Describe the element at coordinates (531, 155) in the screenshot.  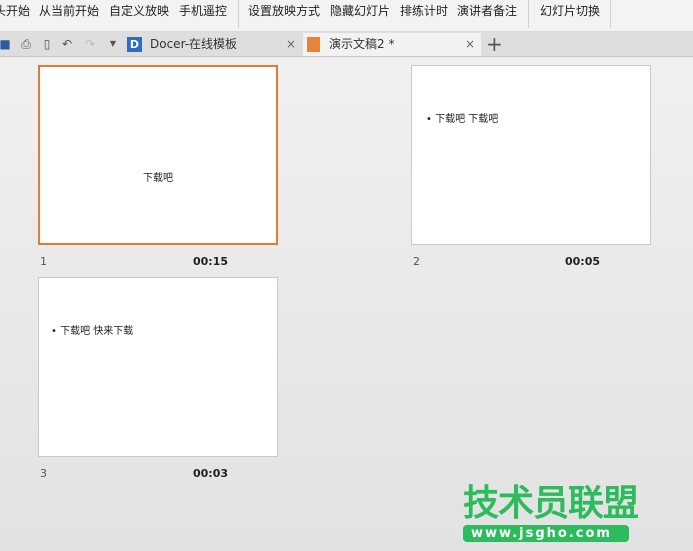
I see `slide-thumbnail: • 下载吧 下载吧` at that location.